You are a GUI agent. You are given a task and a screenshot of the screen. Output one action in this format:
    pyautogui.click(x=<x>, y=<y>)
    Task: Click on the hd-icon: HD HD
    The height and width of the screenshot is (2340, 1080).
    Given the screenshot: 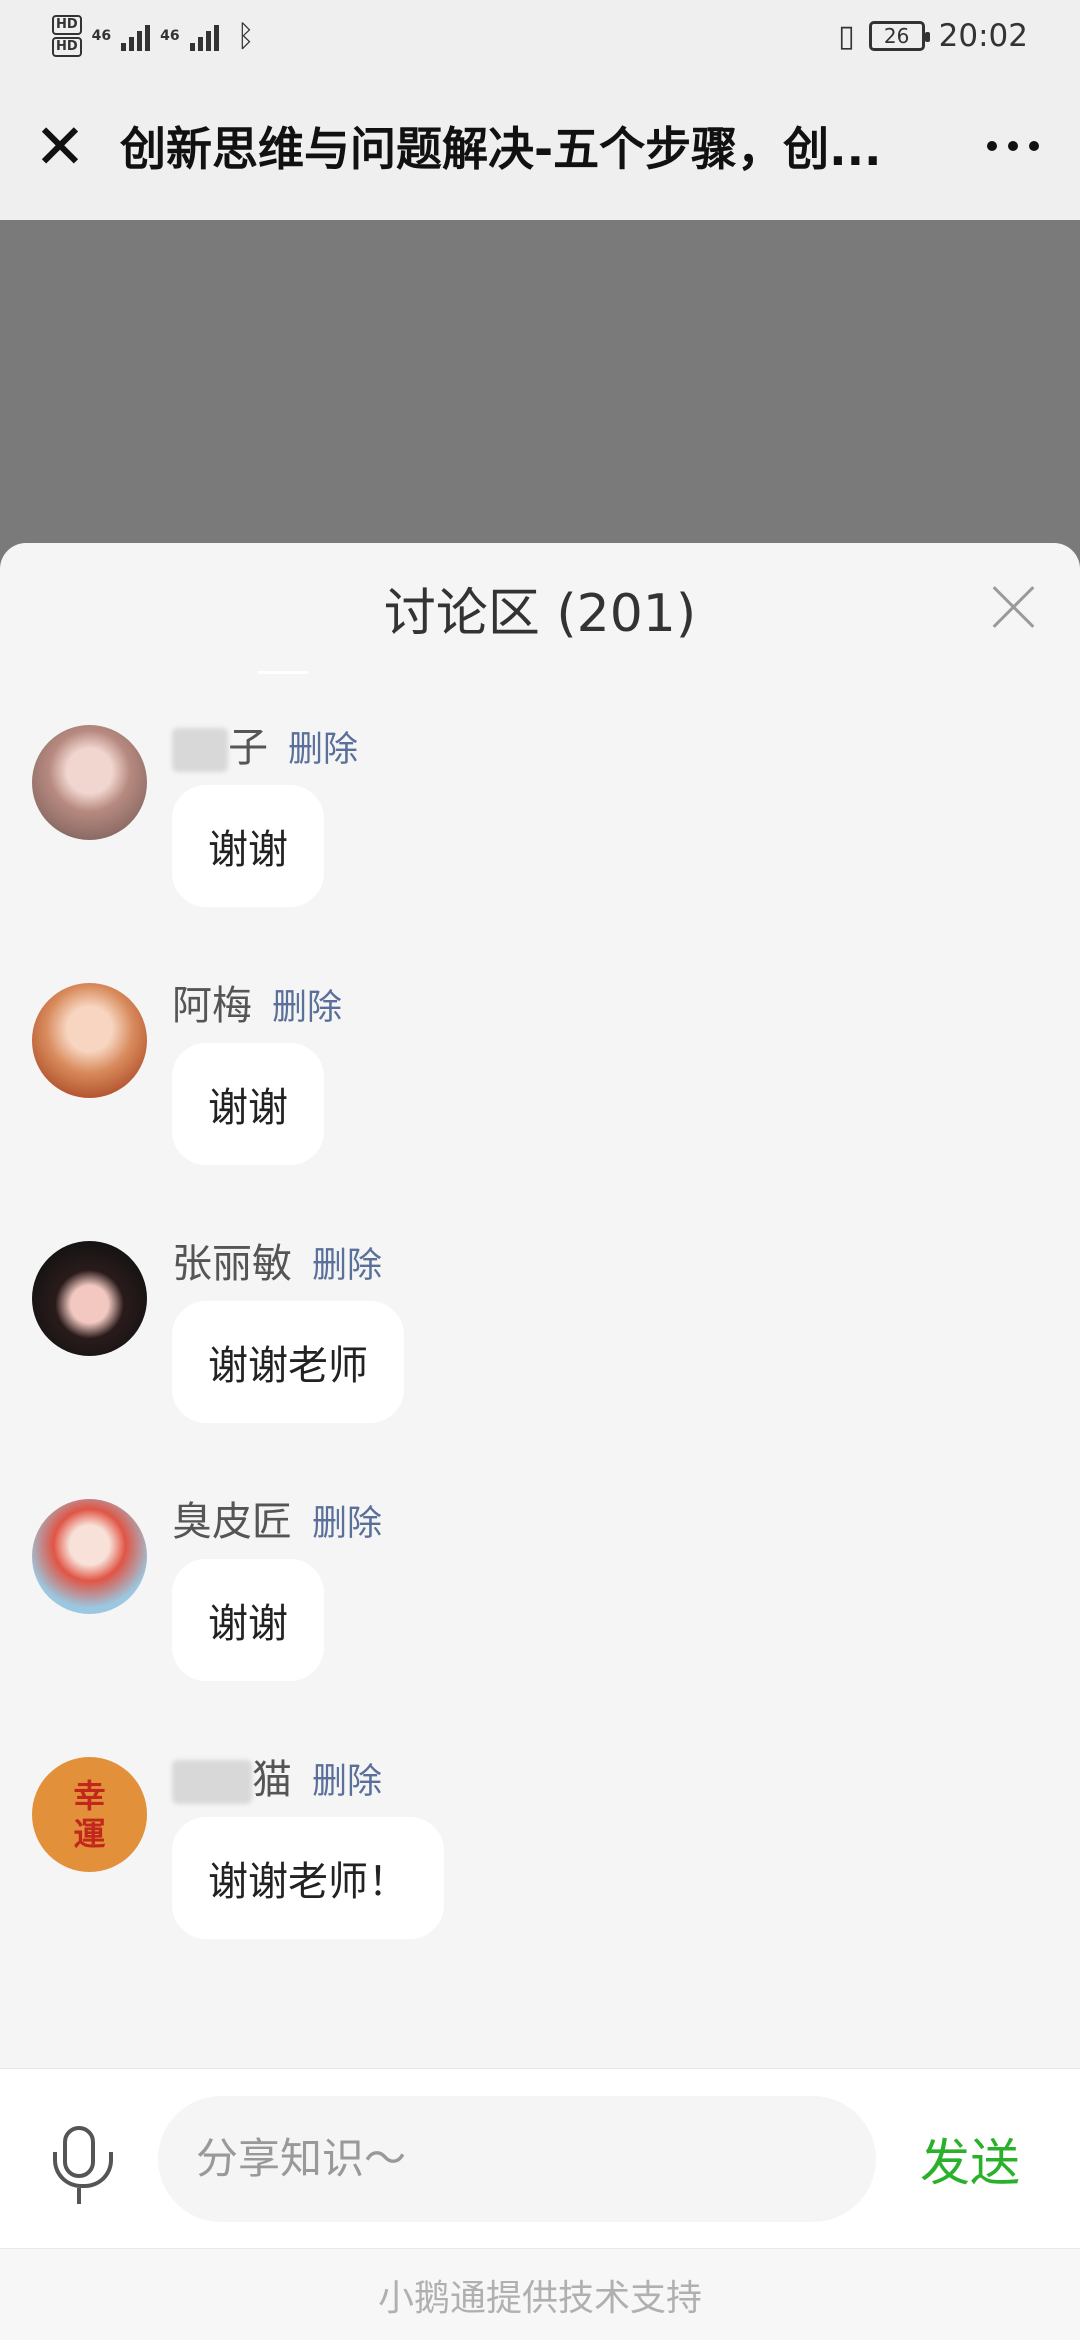 What is the action you would take?
    pyautogui.click(x=67, y=36)
    